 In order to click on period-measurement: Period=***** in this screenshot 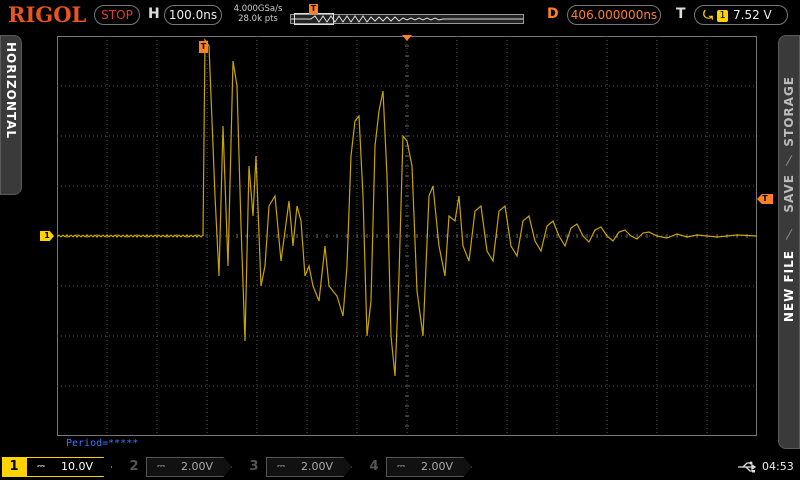, I will do `click(102, 443)`.